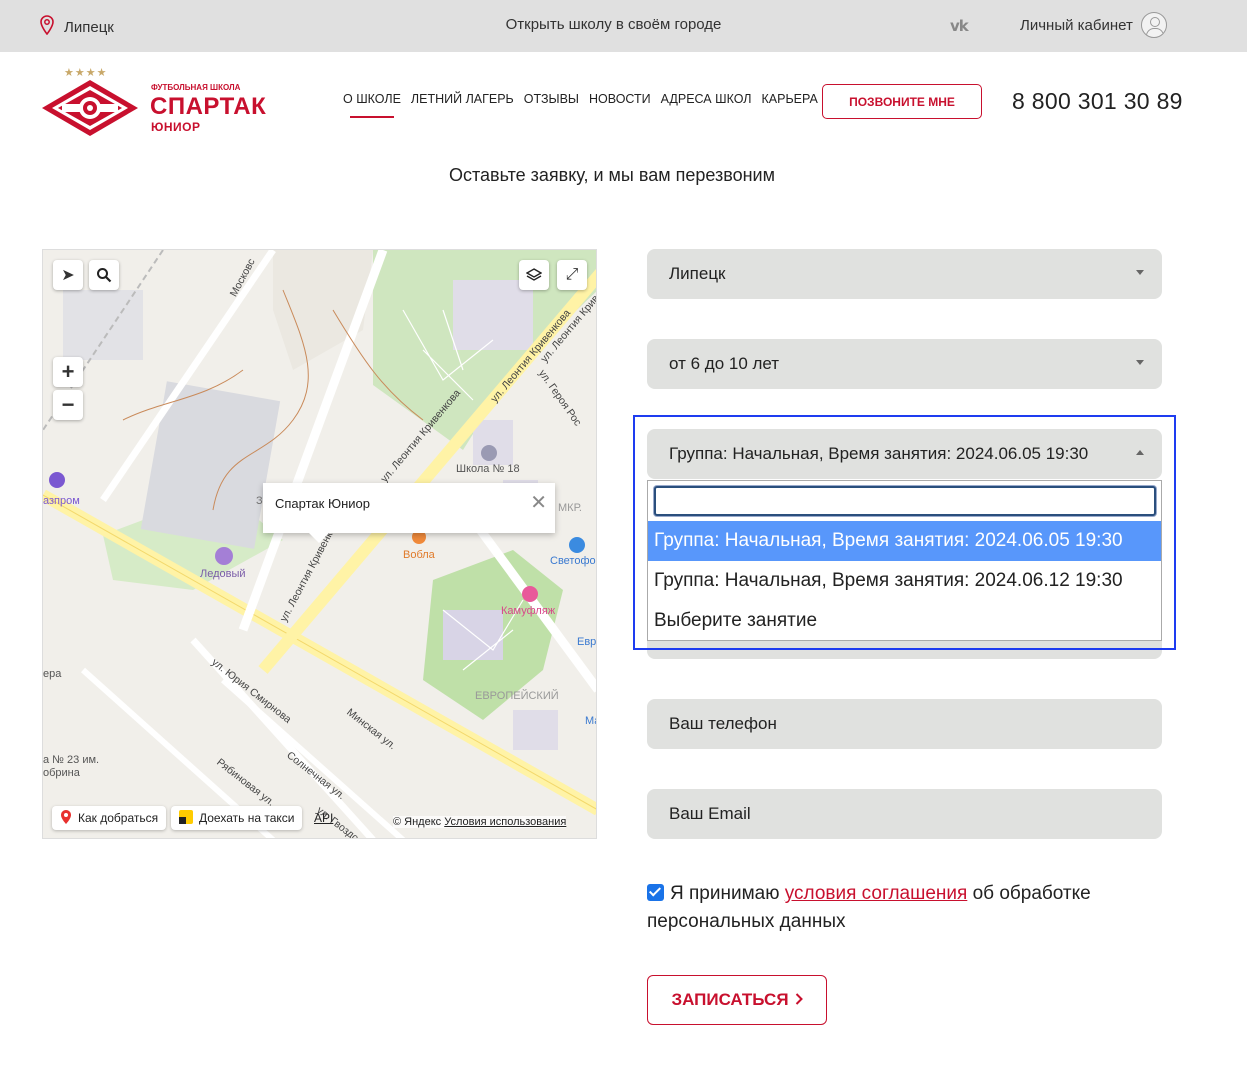 The height and width of the screenshot is (1077, 1247). I want to click on personal-cabinet-link: Личный кабинет, so click(1093, 25).